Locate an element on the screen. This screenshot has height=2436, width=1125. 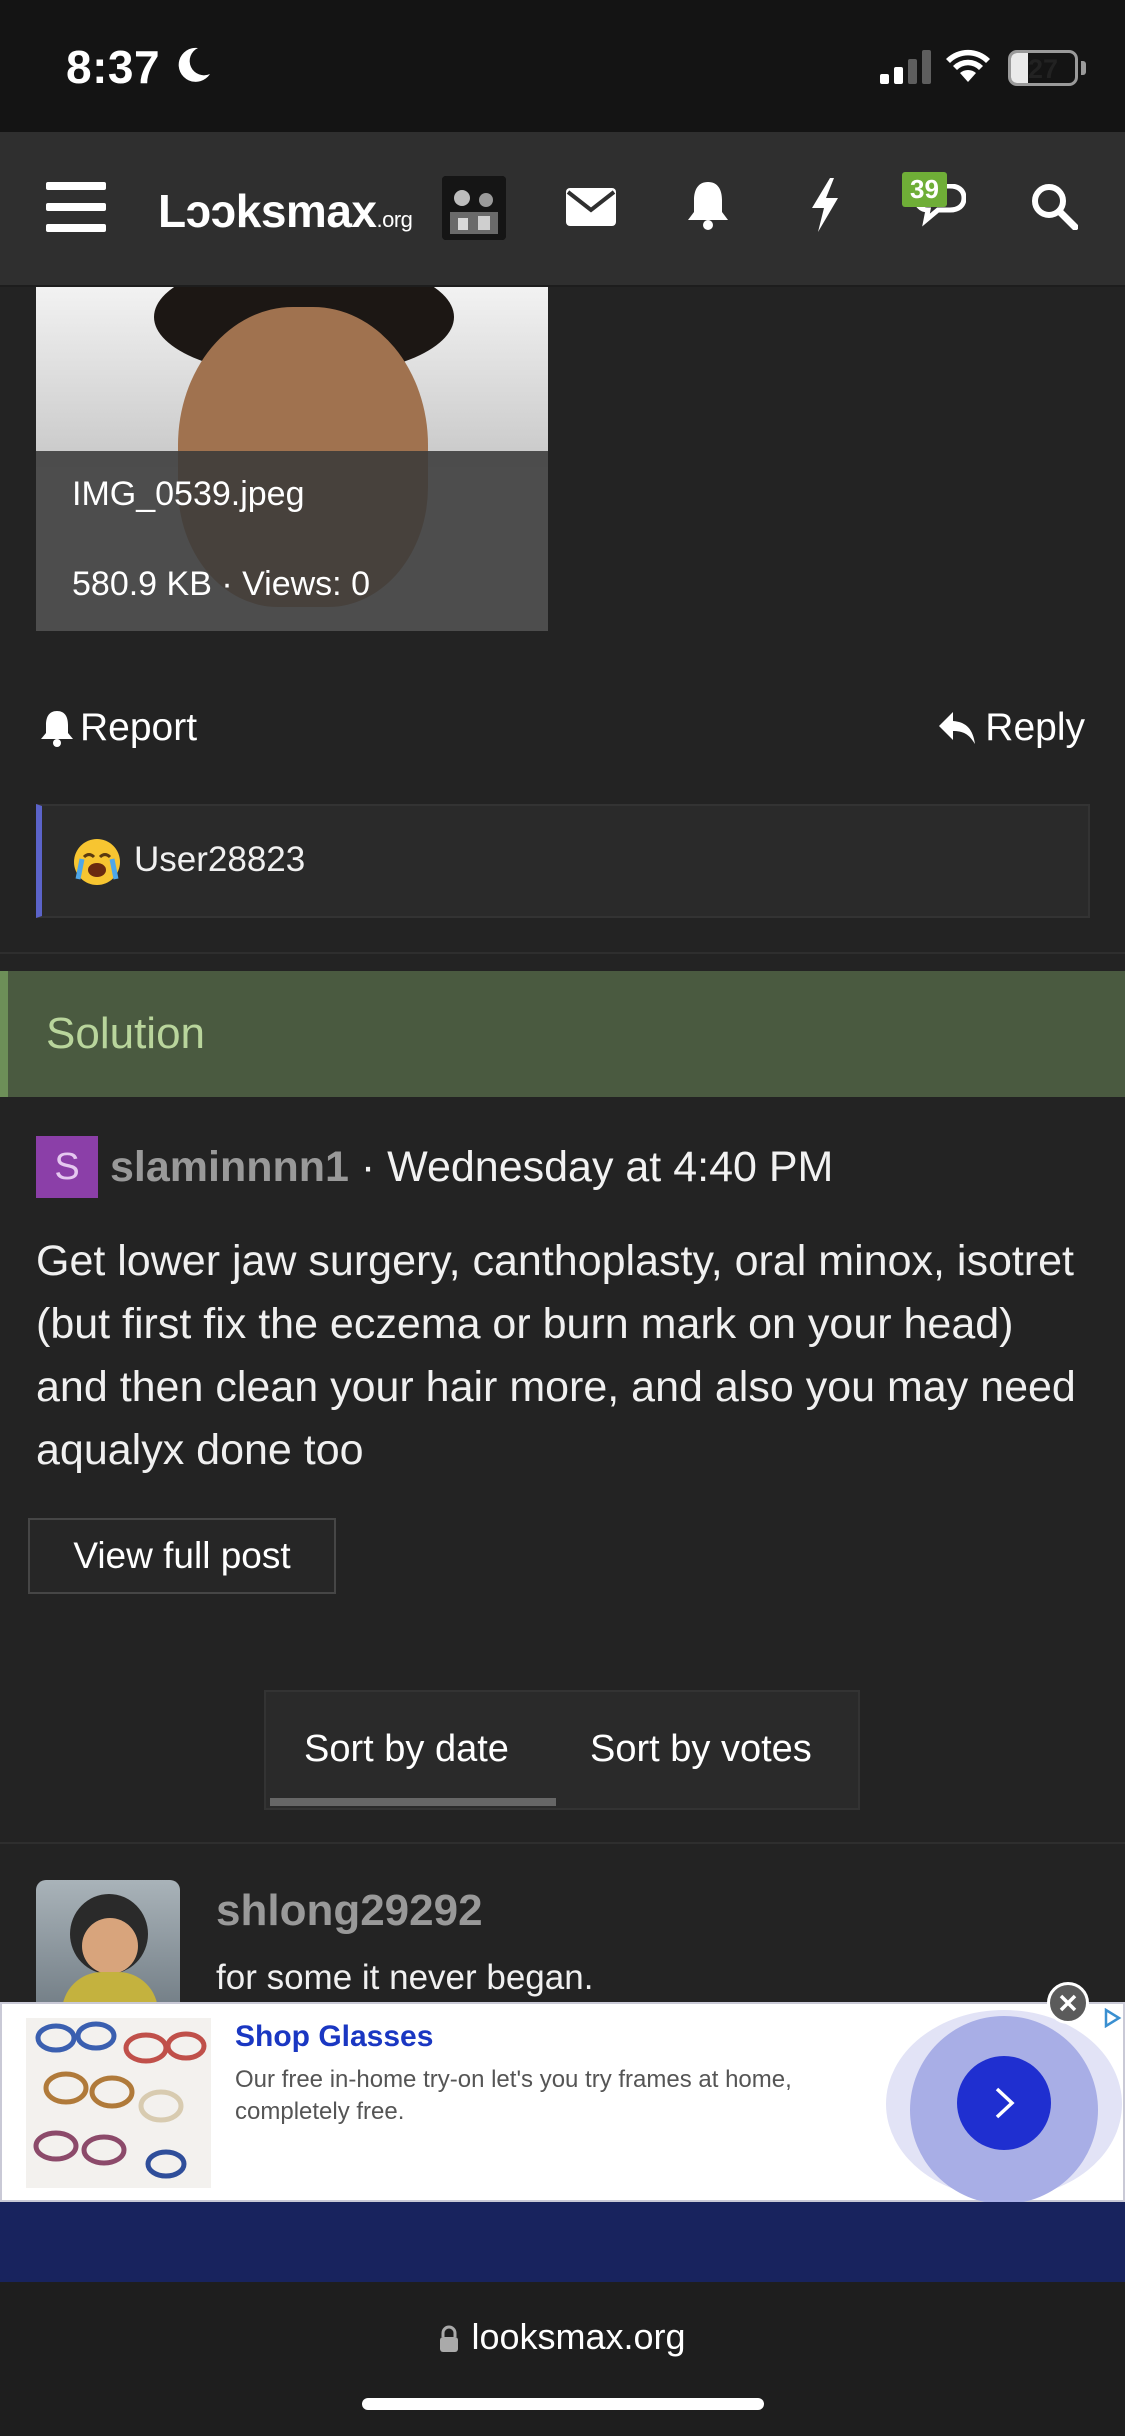
mail-icon is located at coordinates (591, 207).